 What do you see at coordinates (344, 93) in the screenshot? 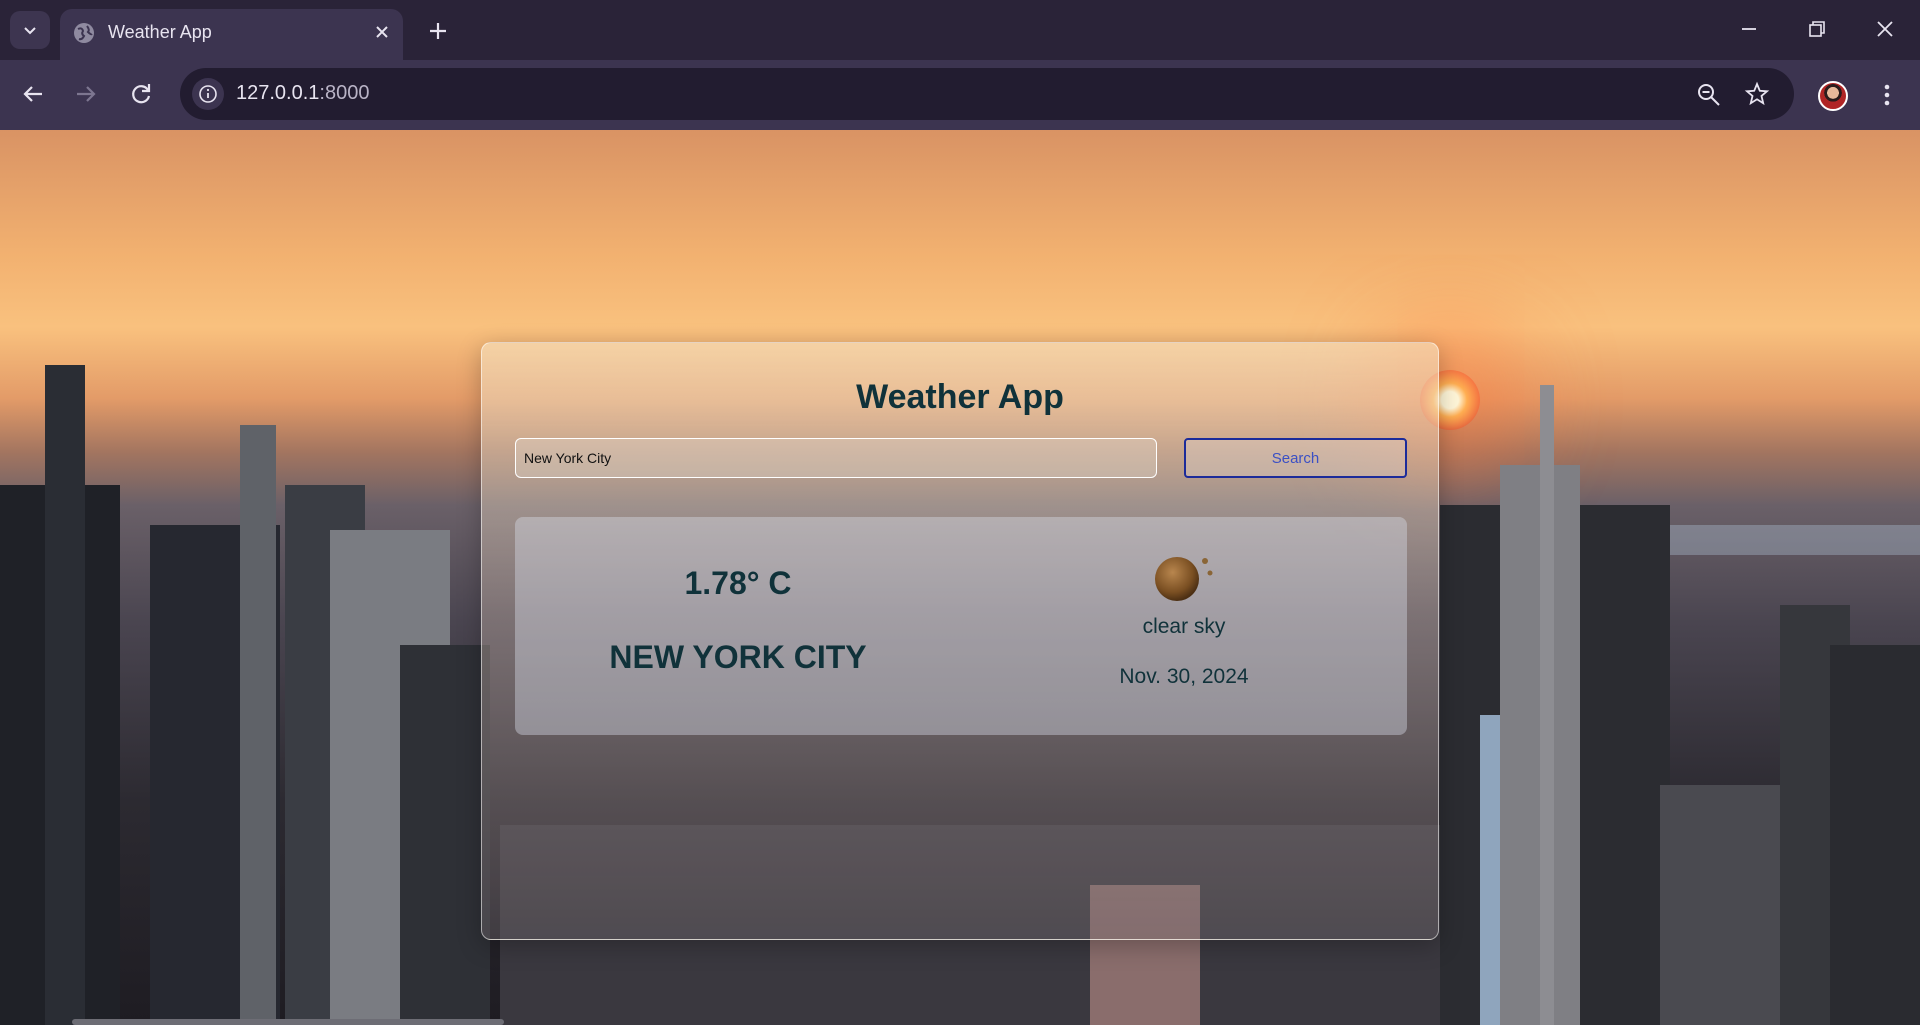
I see `url-port: :8000` at bounding box center [344, 93].